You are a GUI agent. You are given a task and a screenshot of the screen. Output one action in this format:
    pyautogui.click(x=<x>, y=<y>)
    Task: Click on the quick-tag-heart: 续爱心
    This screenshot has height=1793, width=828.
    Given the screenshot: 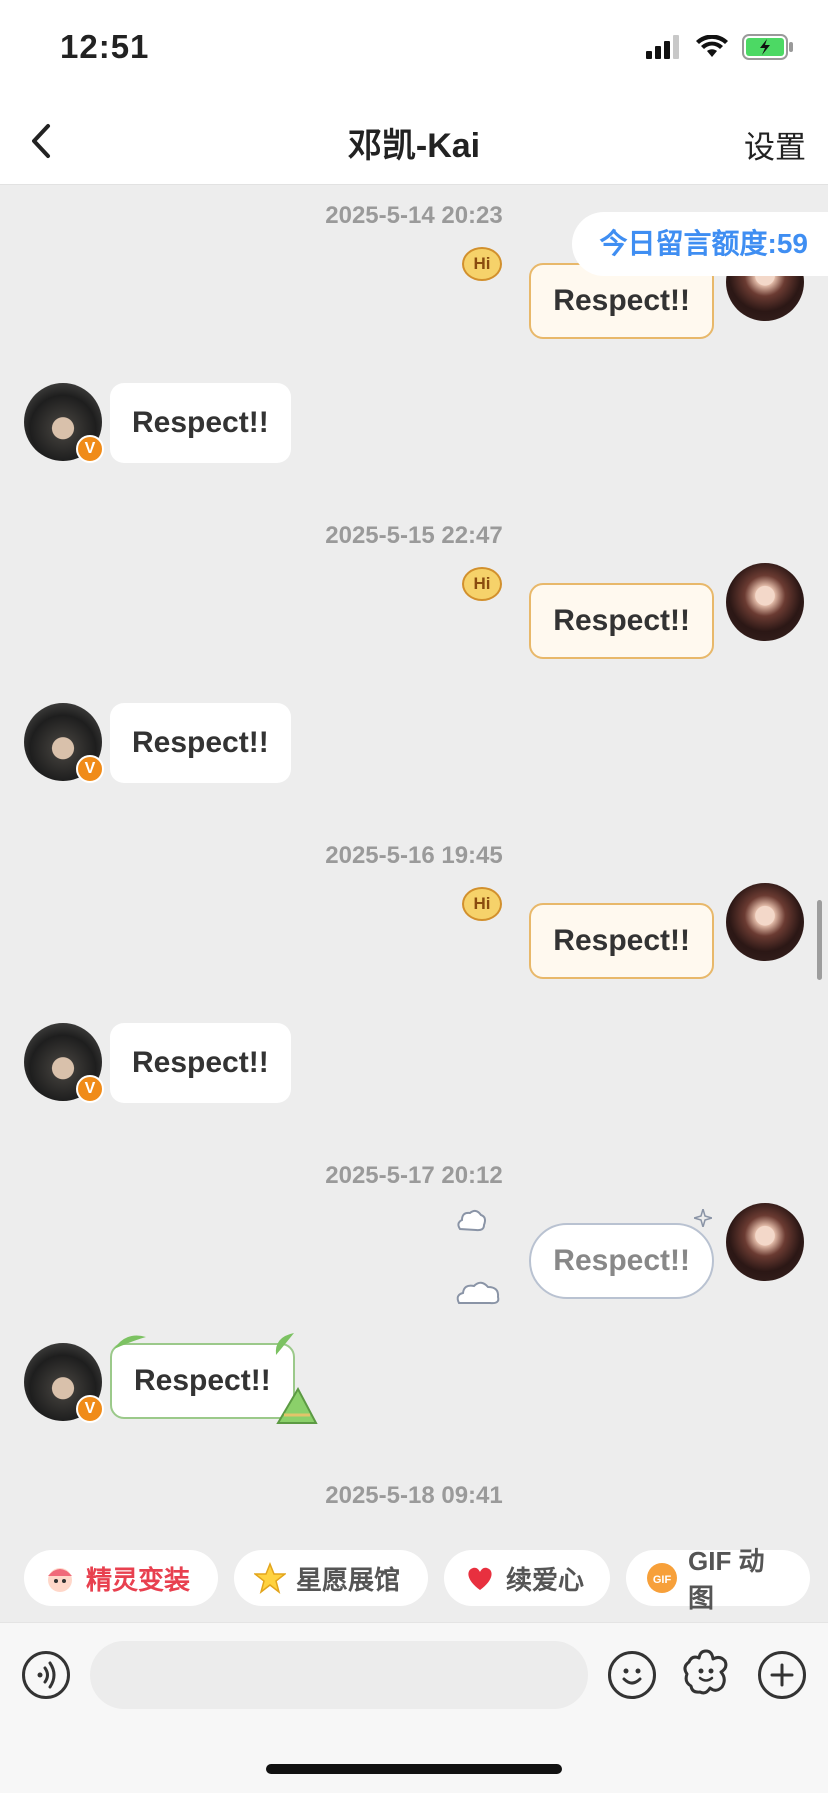 What is the action you would take?
    pyautogui.click(x=527, y=1578)
    